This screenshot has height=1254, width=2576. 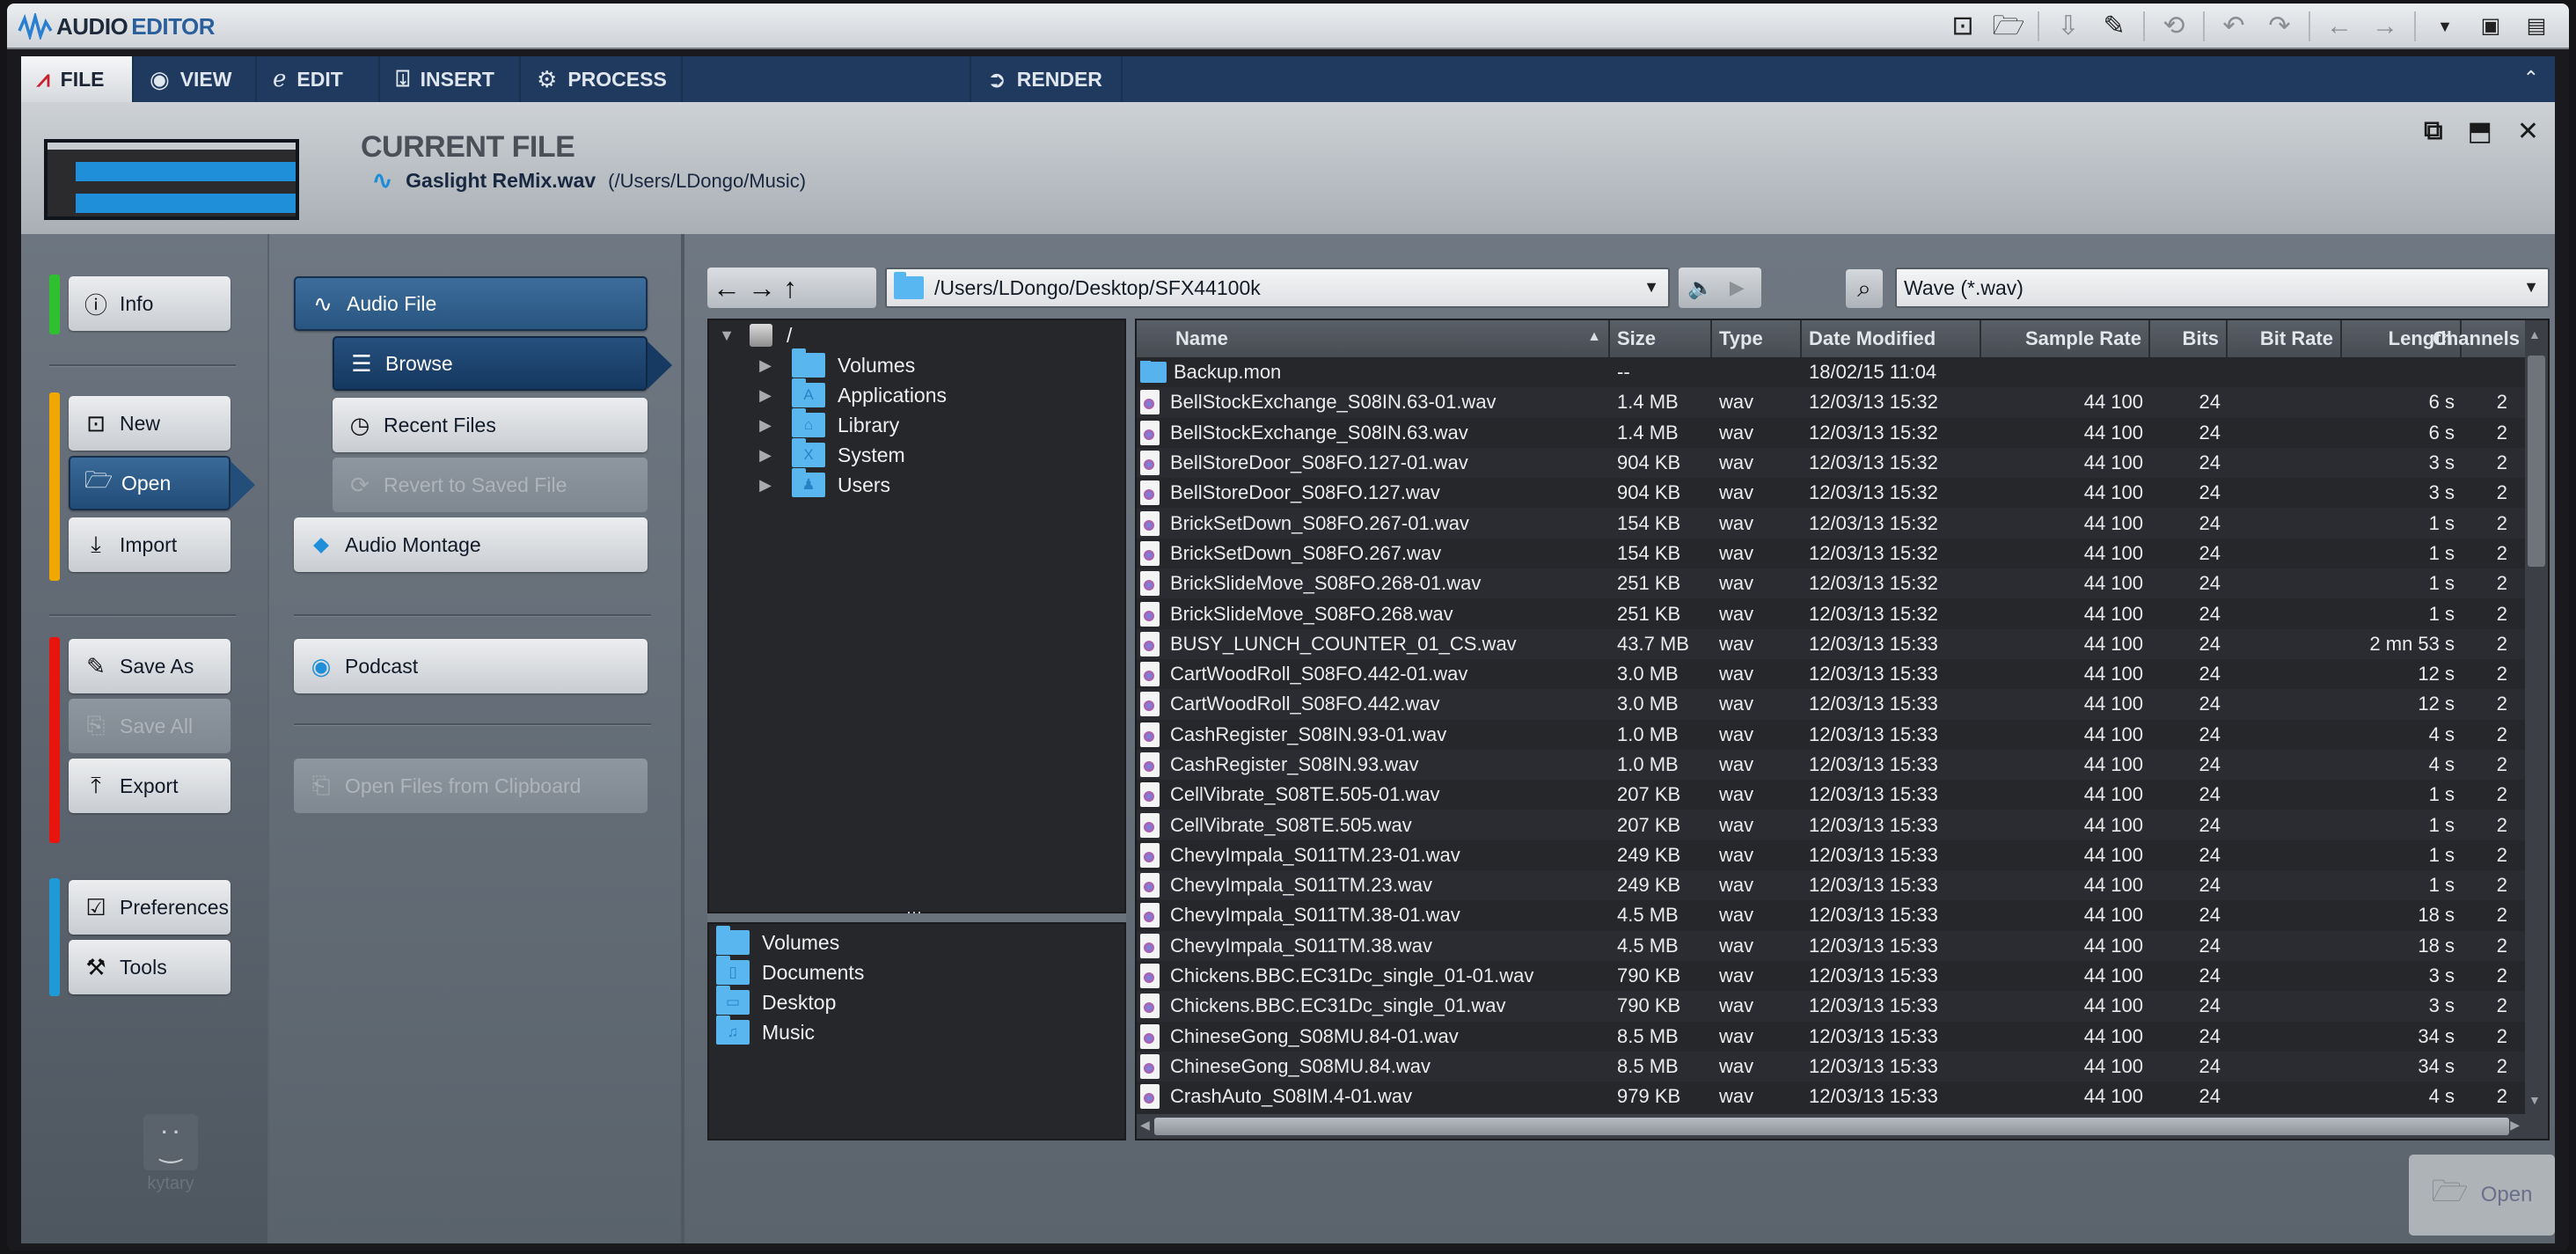 What do you see at coordinates (2534, 1100) in the screenshot?
I see `scroll-down-icon: ▼` at bounding box center [2534, 1100].